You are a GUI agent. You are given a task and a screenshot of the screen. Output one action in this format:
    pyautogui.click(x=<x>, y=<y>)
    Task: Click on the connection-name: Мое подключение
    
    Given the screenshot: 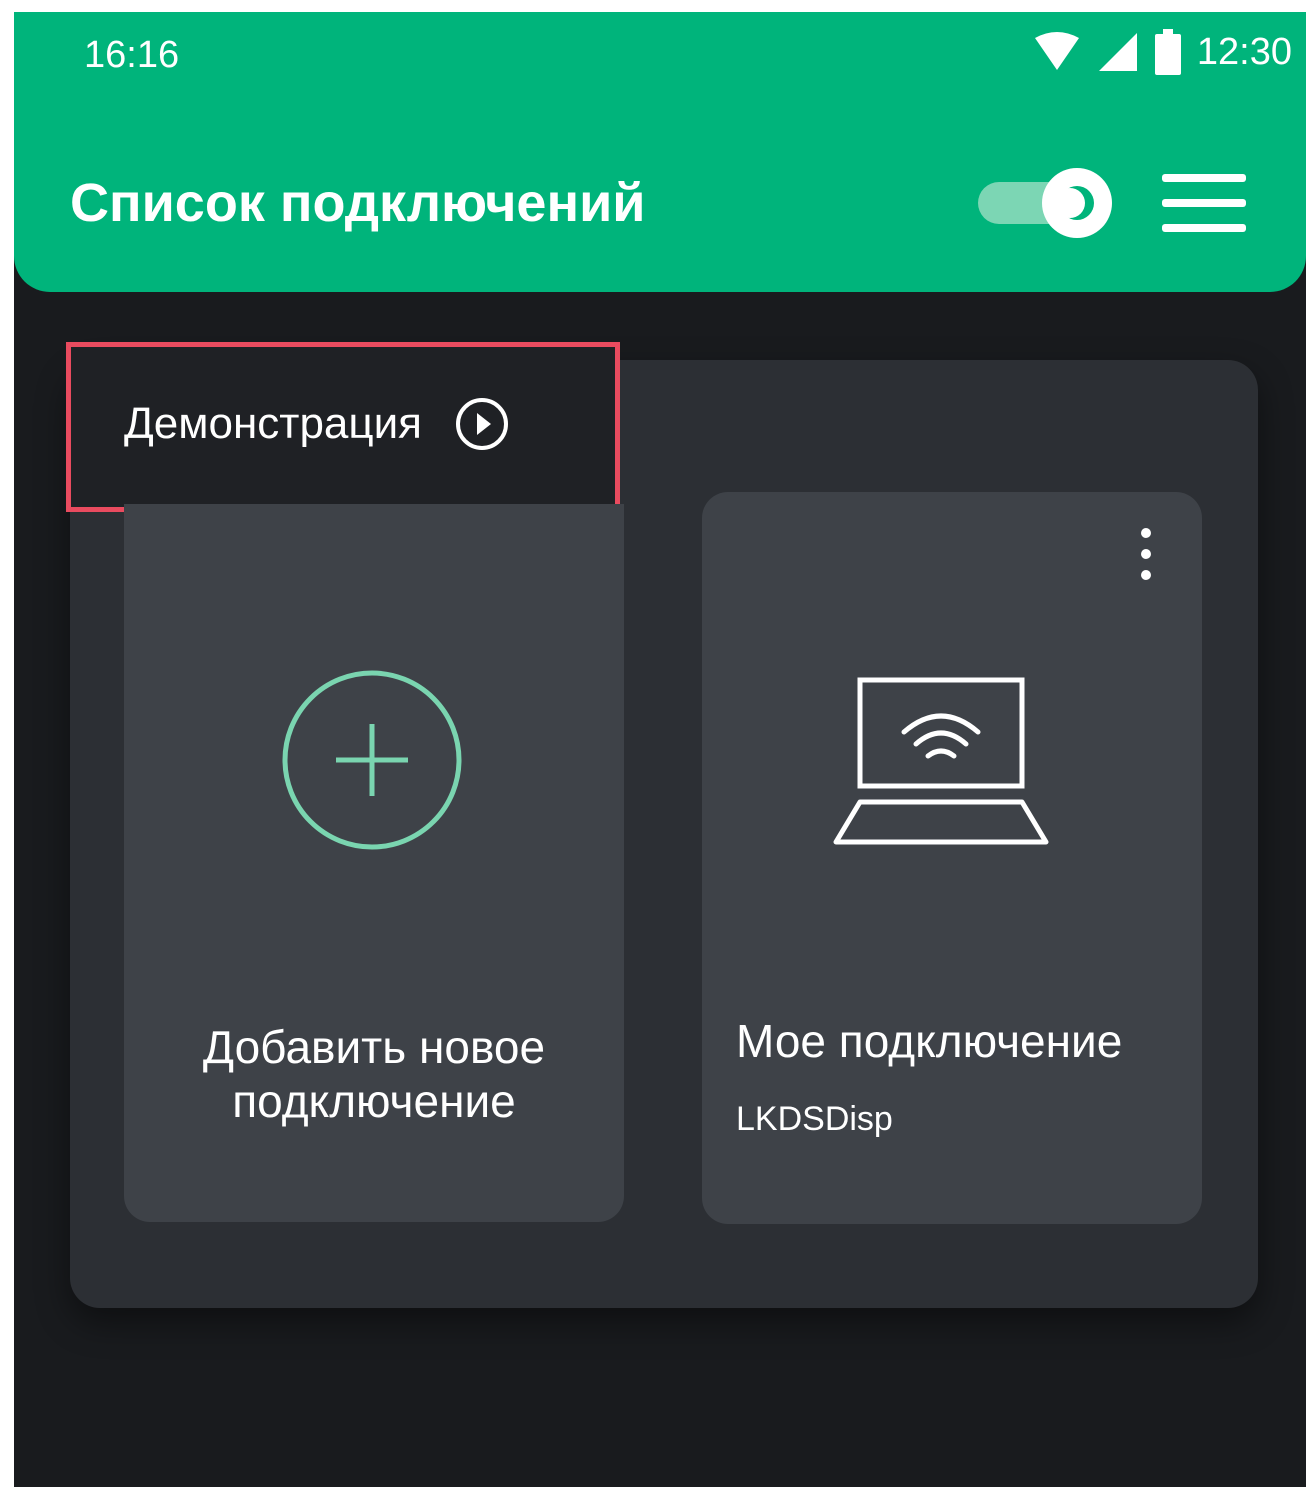 What is the action you would take?
    pyautogui.click(x=929, y=1041)
    